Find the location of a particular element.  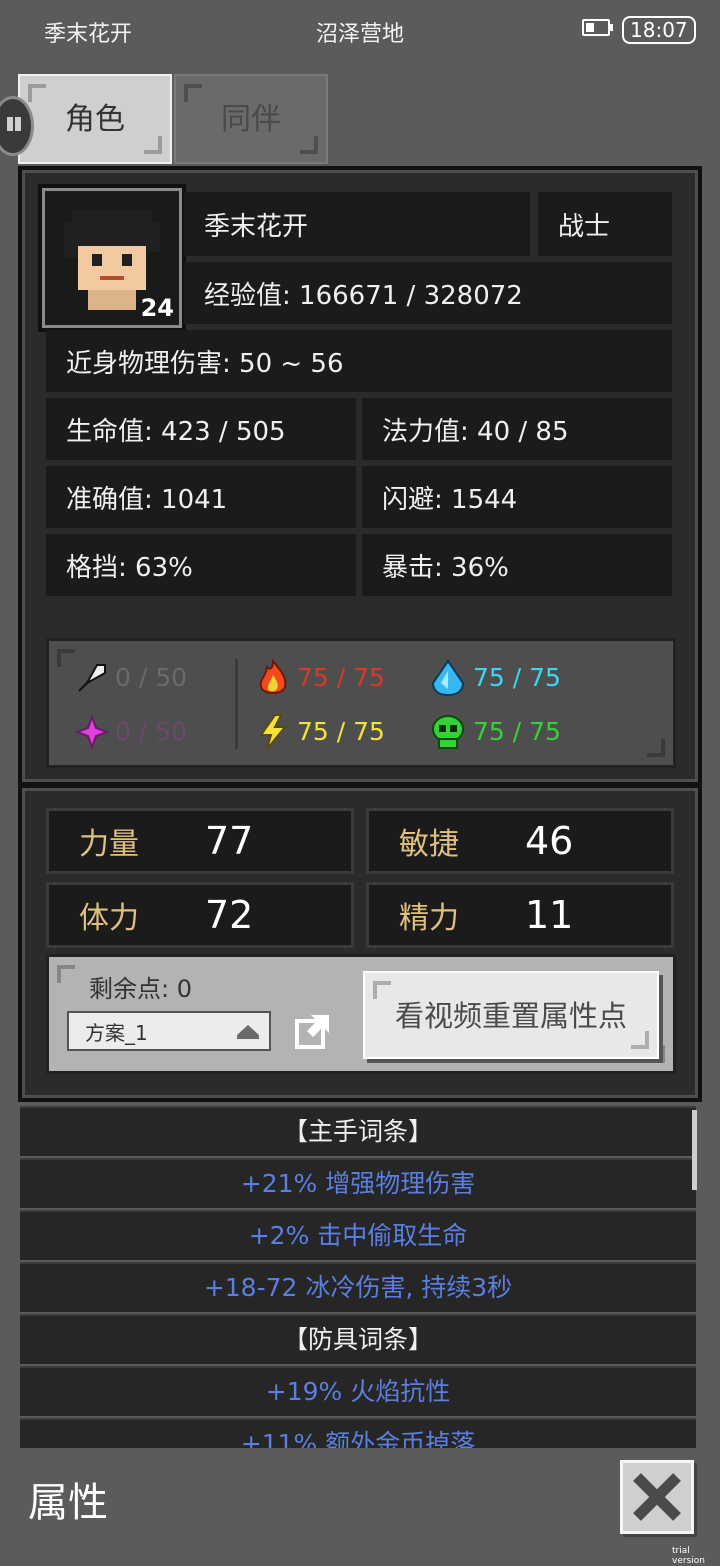

plan-select-value: 方案_1 is located at coordinates (116, 1033).